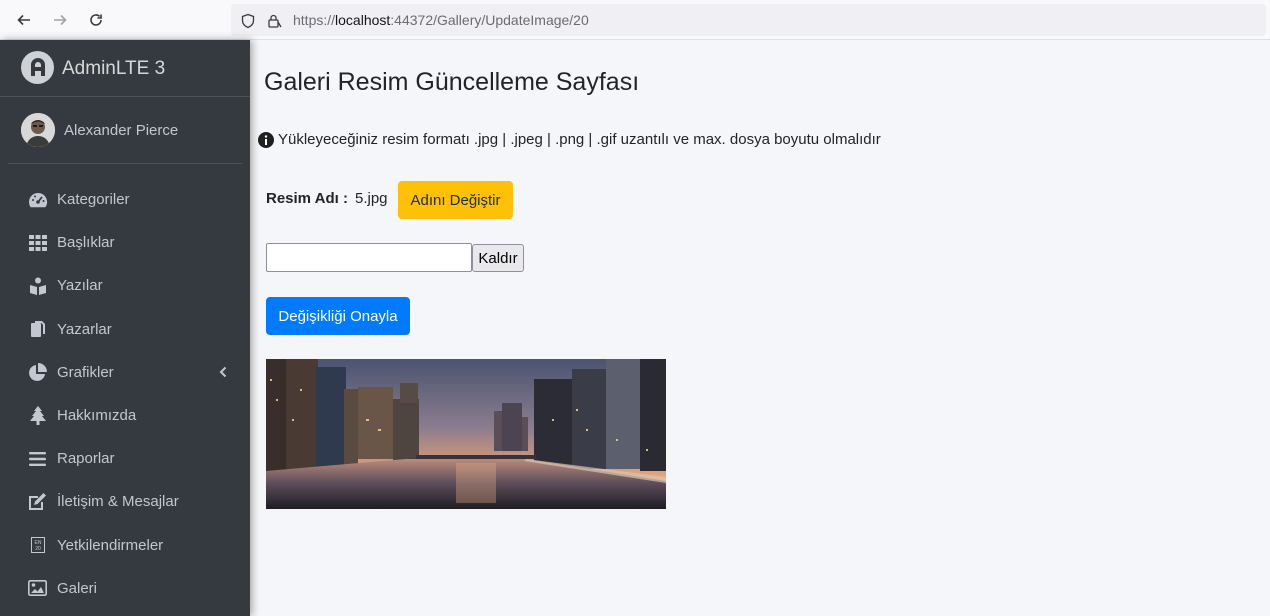 The image size is (1270, 616). I want to click on user-panel: Alexander Pierce, so click(125, 130).